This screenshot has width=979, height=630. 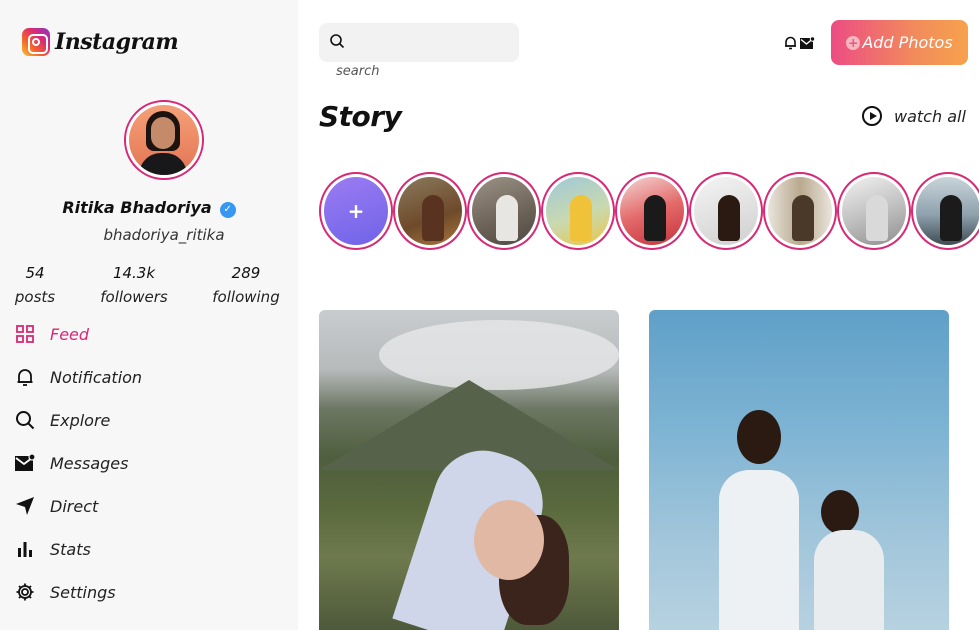 I want to click on add-story-button: +, so click(x=356, y=211).